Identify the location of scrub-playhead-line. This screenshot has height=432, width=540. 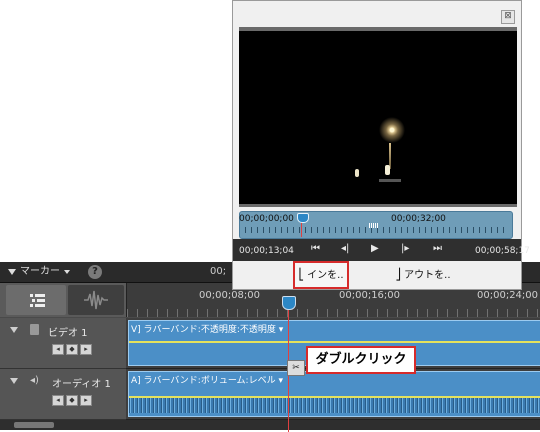
(301, 229).